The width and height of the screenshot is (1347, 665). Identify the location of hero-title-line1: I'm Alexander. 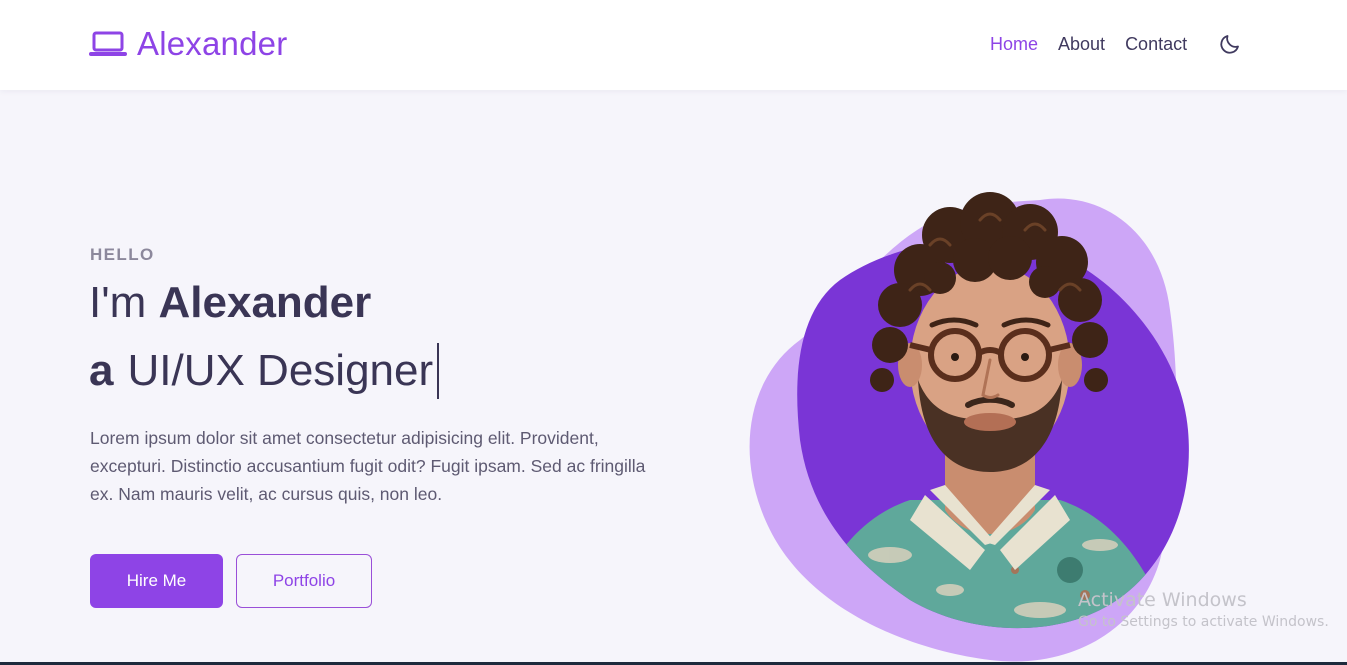
(230, 303).